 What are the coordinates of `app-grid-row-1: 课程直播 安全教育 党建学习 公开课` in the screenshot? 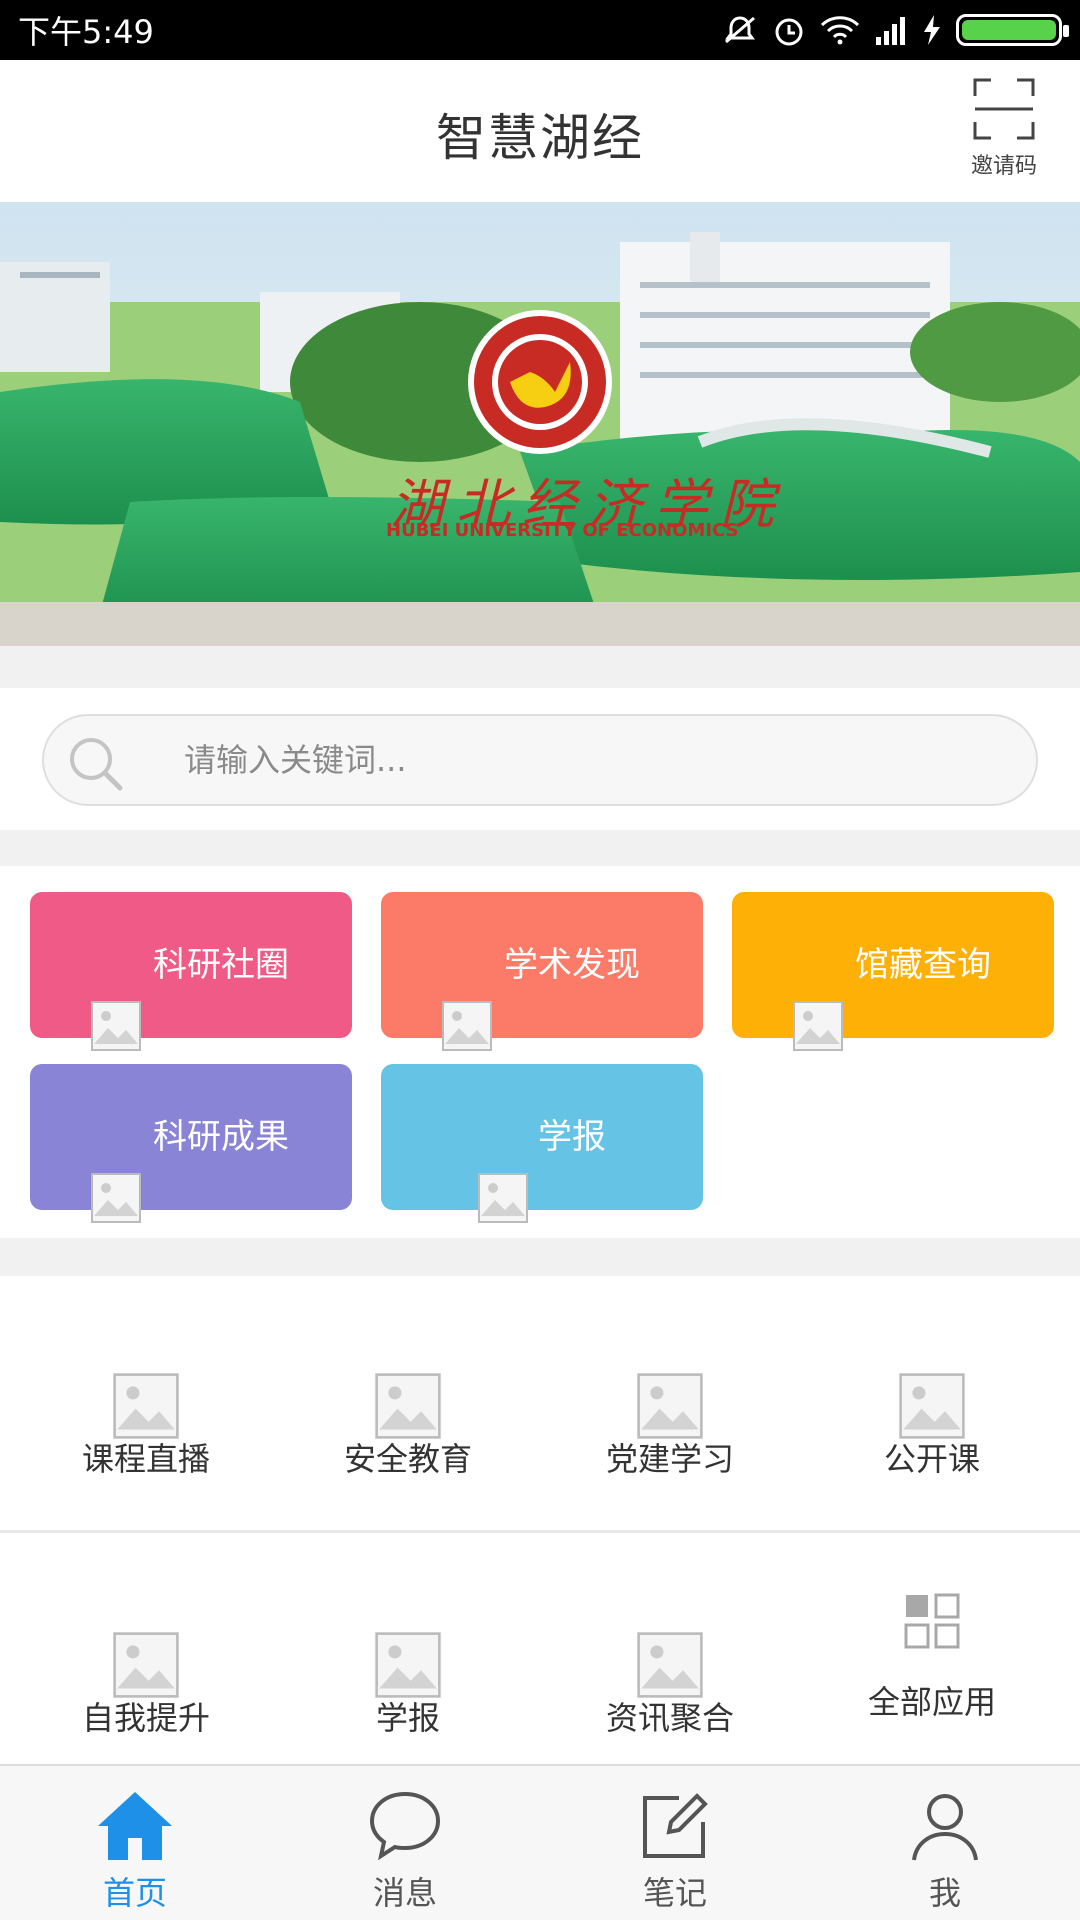 It's located at (540, 1403).